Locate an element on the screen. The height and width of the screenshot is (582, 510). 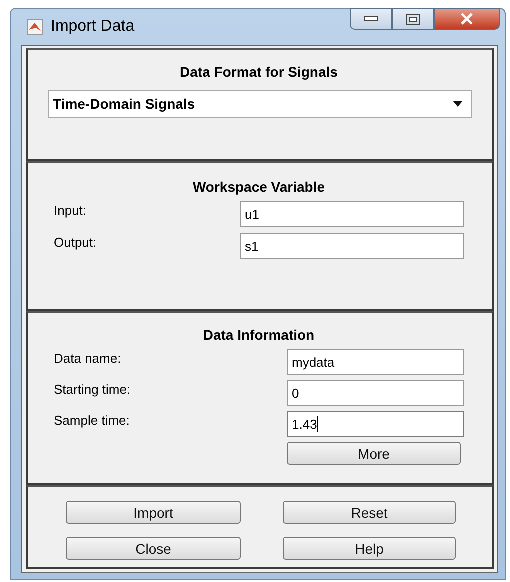
dialog-button: Help is located at coordinates (369, 548).